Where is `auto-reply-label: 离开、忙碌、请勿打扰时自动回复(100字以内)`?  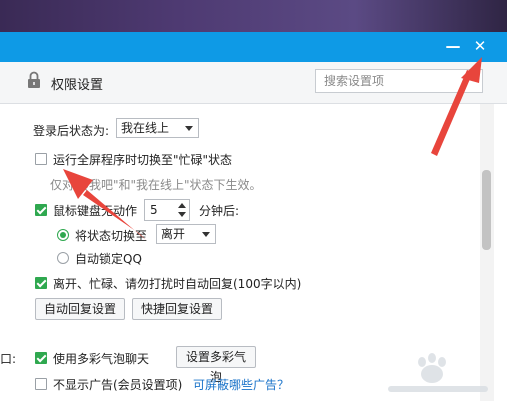
auto-reply-label: 离开、忙碌、请勿打扰时自动回复(100字以内) is located at coordinates (177, 284).